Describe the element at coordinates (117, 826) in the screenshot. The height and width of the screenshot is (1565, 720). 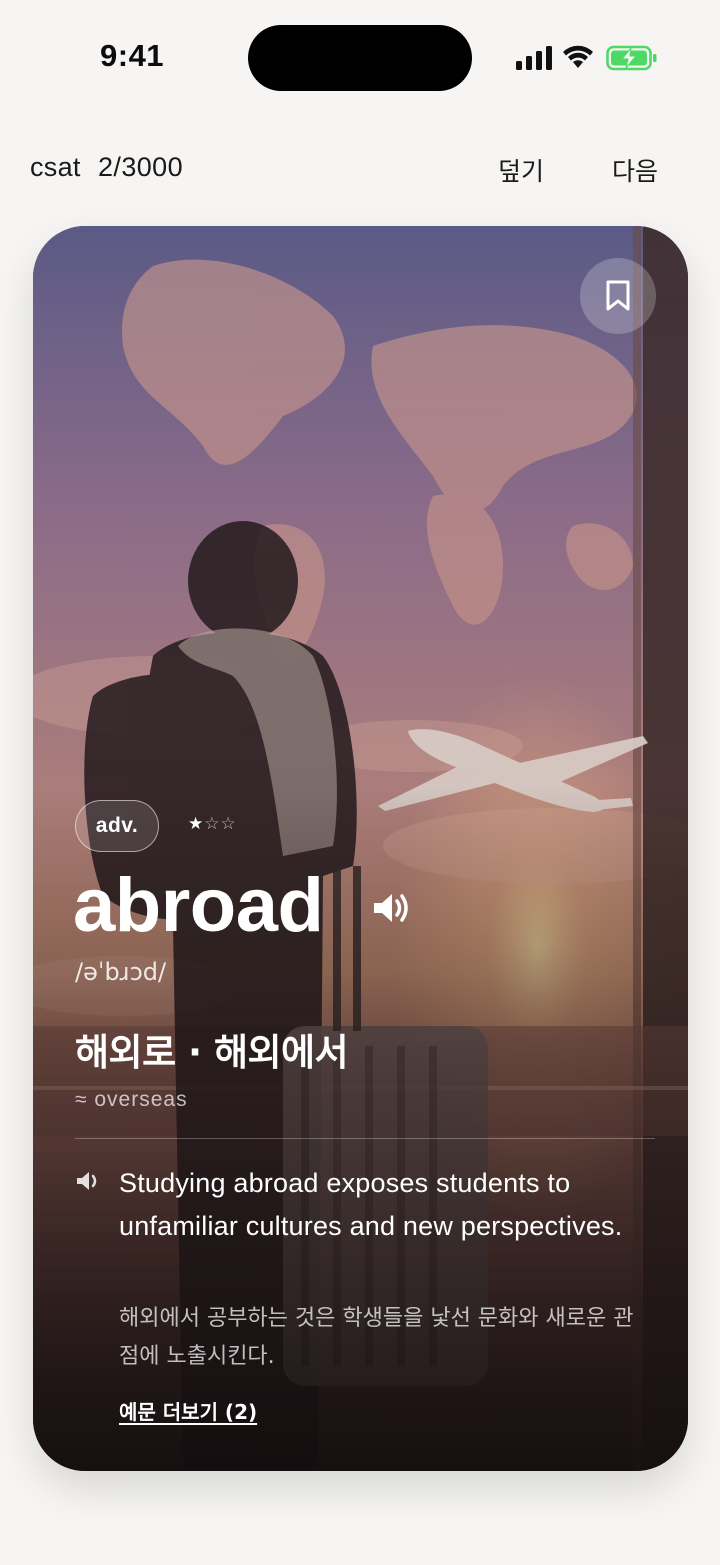
I see `part-of-speech-badge: adv.` at that location.